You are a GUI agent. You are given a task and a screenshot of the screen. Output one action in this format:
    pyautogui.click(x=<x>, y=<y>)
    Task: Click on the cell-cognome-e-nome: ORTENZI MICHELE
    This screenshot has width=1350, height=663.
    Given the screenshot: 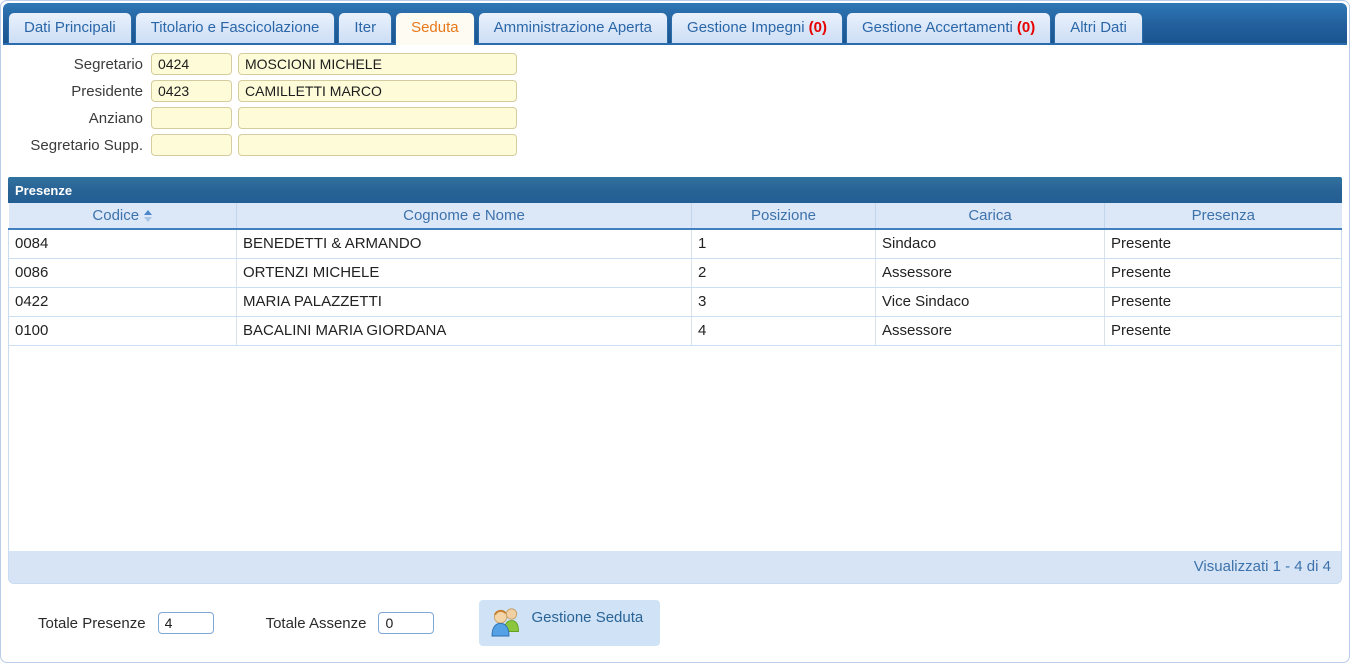 What is the action you would take?
    pyautogui.click(x=464, y=273)
    